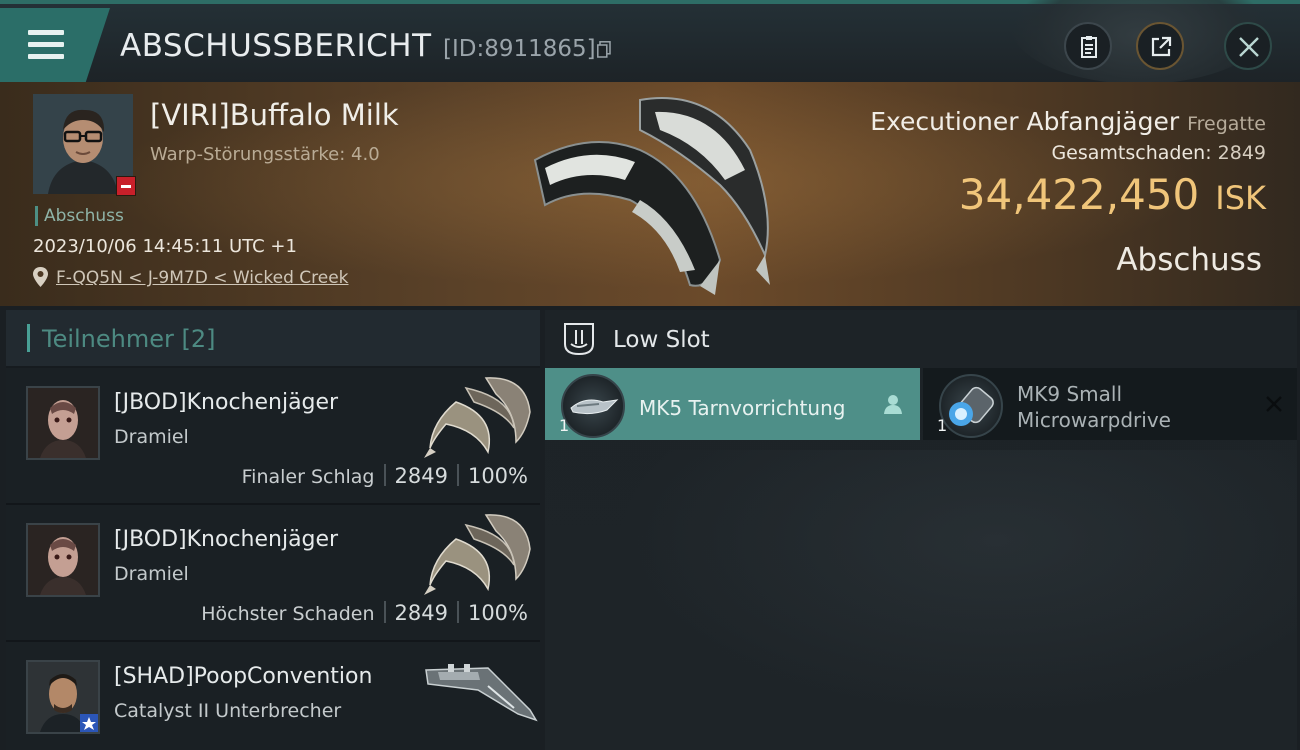  I want to click on location-pin-icon, so click(40, 277).